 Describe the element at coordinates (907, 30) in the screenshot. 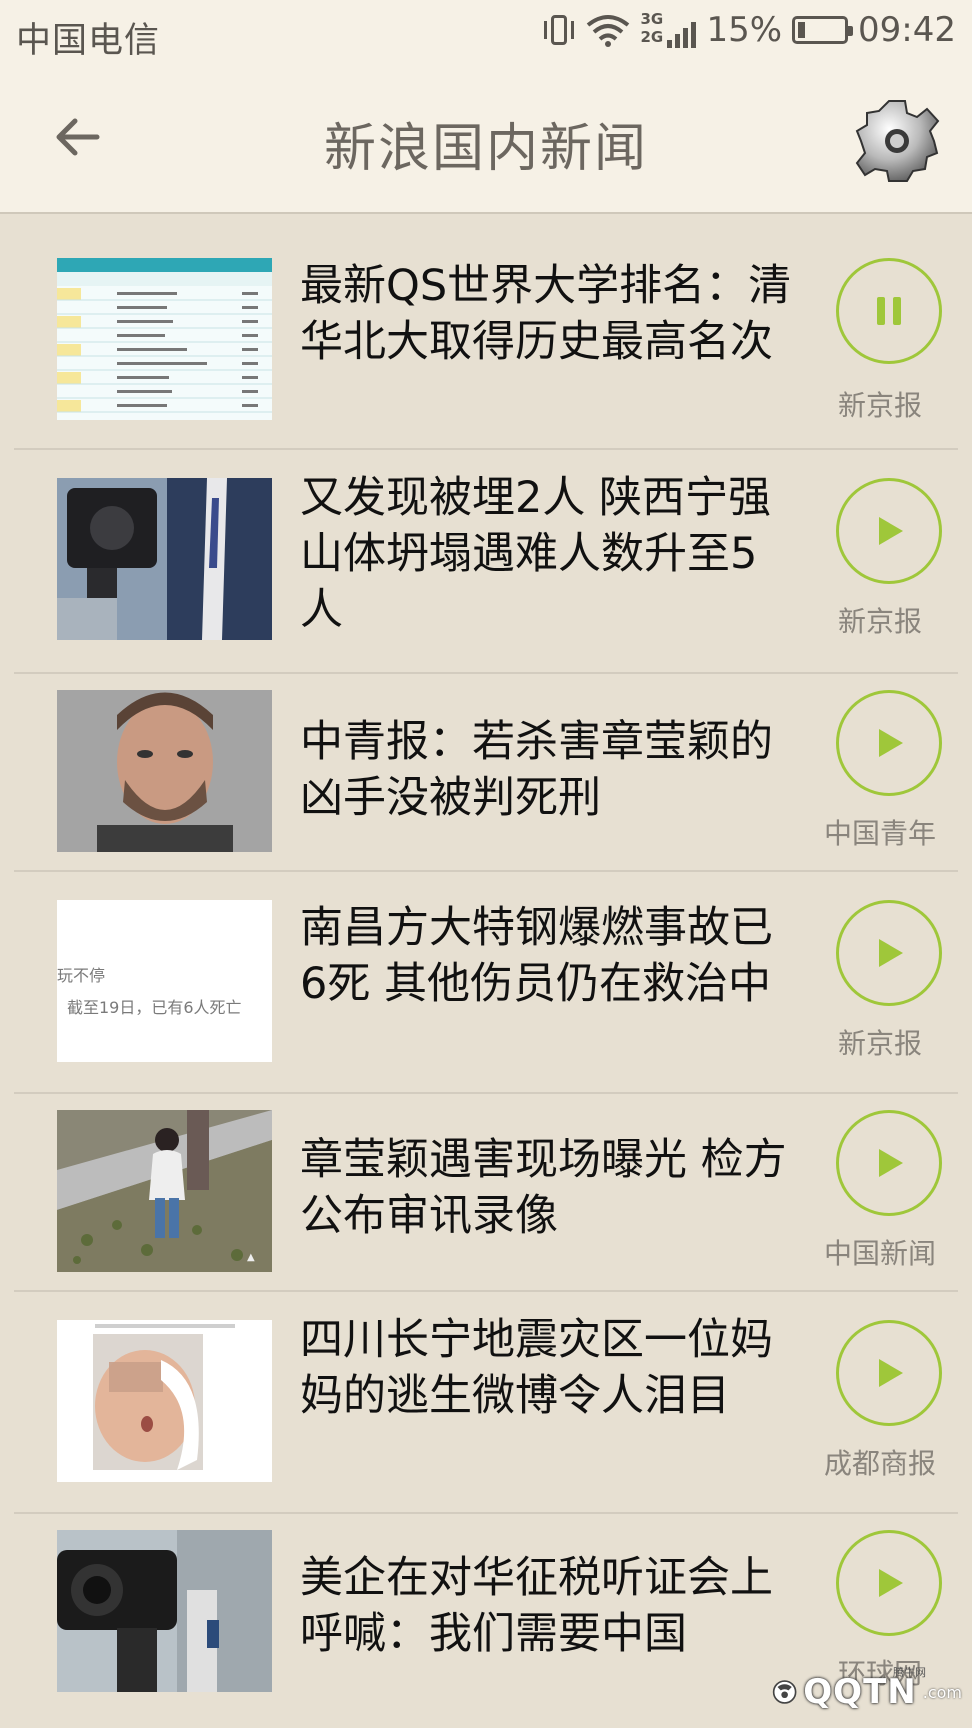

I see `clock: 09:42` at that location.